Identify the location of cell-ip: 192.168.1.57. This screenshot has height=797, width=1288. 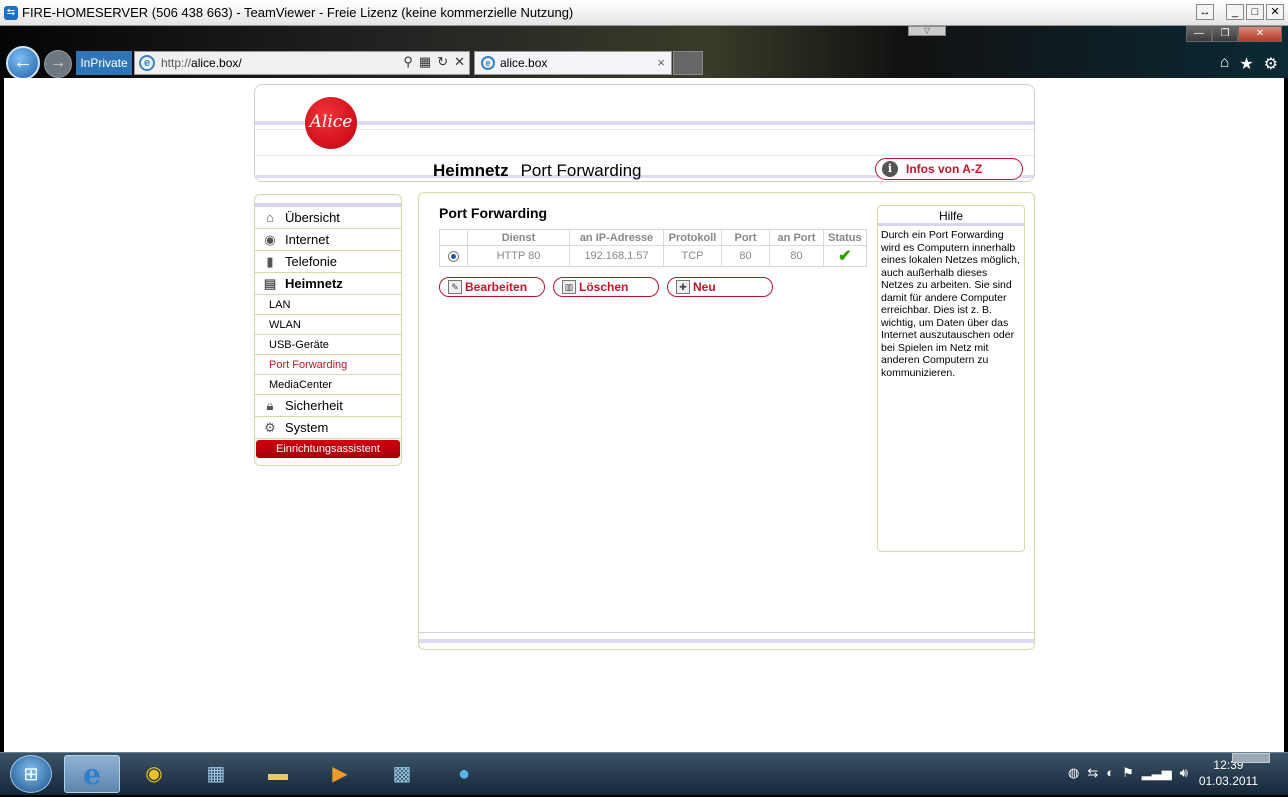
(616, 256).